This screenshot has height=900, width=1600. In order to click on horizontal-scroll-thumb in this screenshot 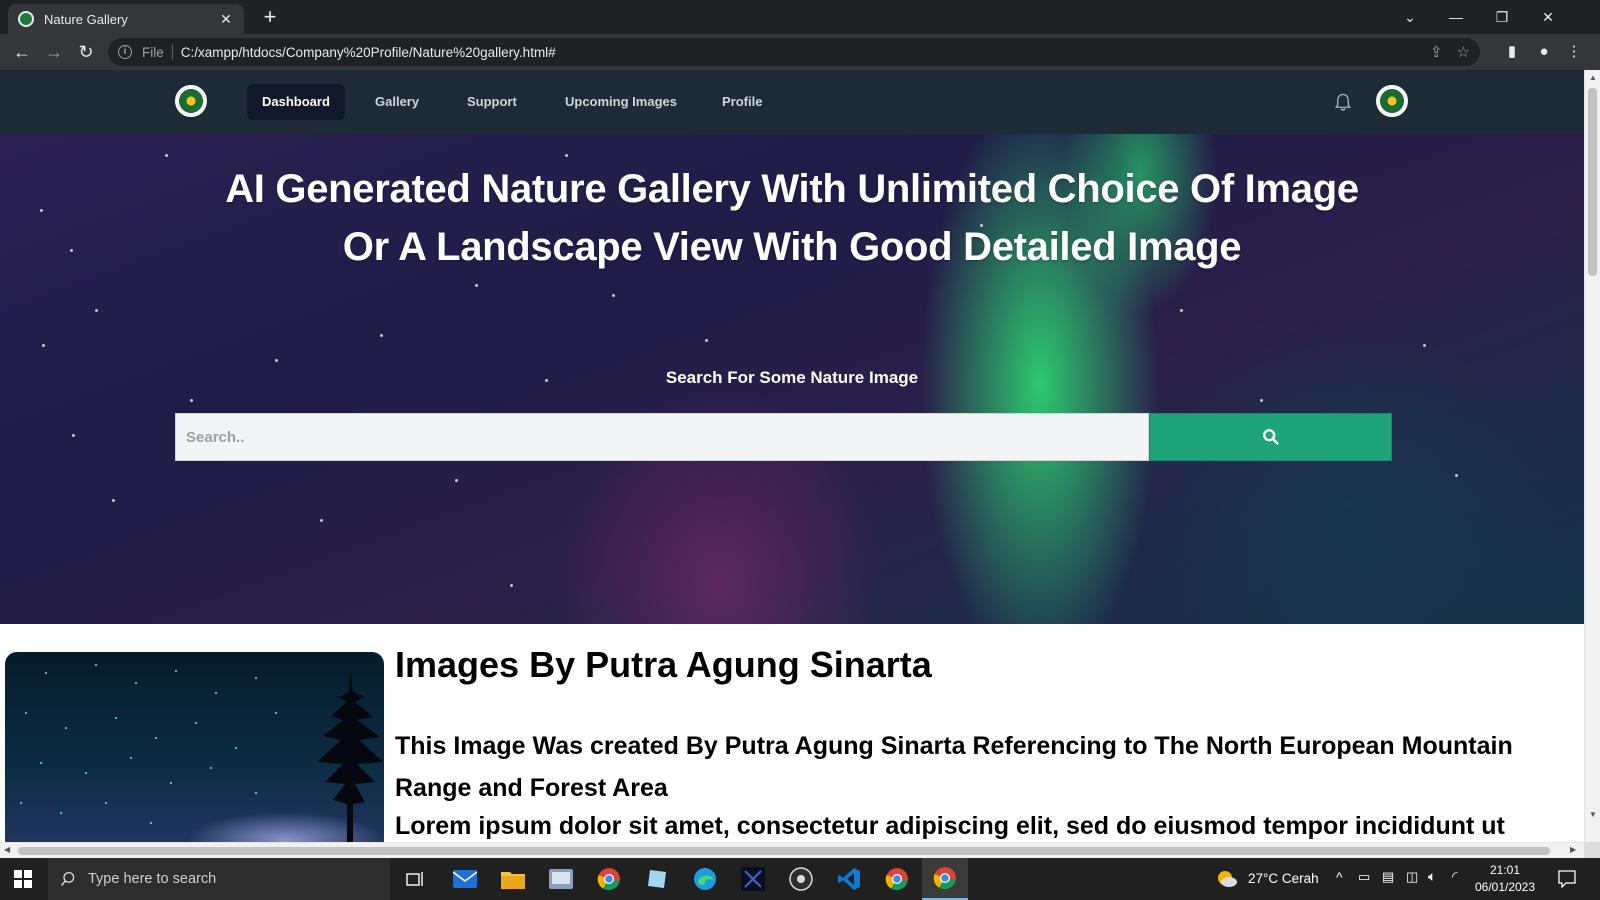, I will do `click(784, 851)`.